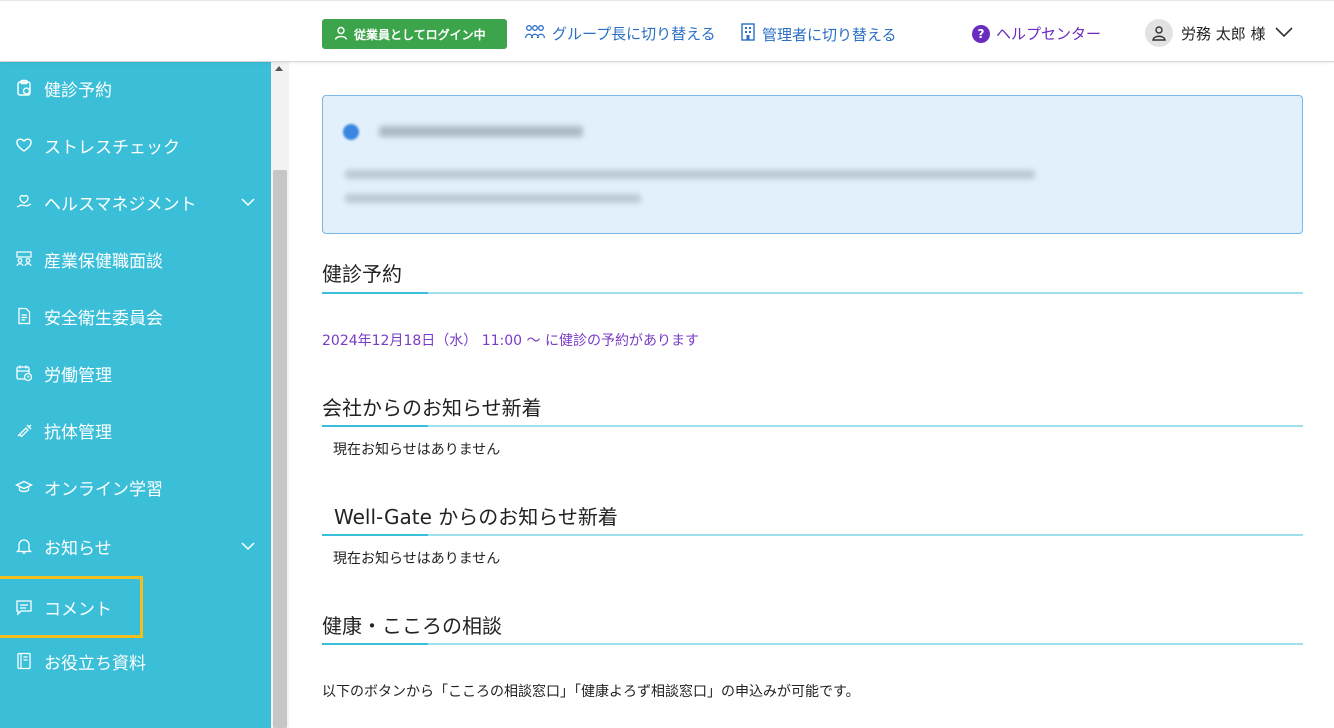  I want to click on sidebar-item-stress-check: ストレスチェック, so click(135, 145).